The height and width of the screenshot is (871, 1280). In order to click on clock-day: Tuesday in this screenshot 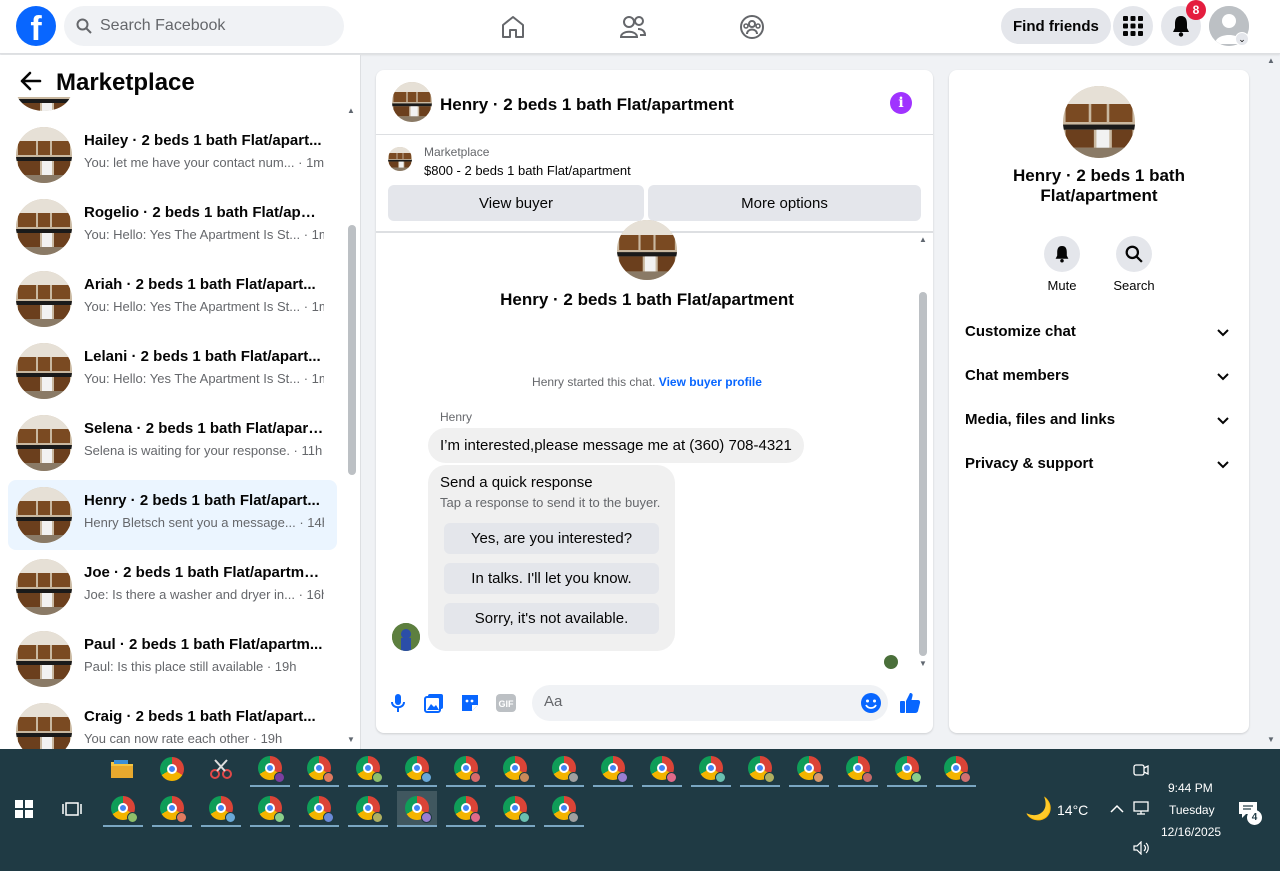, I will do `click(1192, 810)`.